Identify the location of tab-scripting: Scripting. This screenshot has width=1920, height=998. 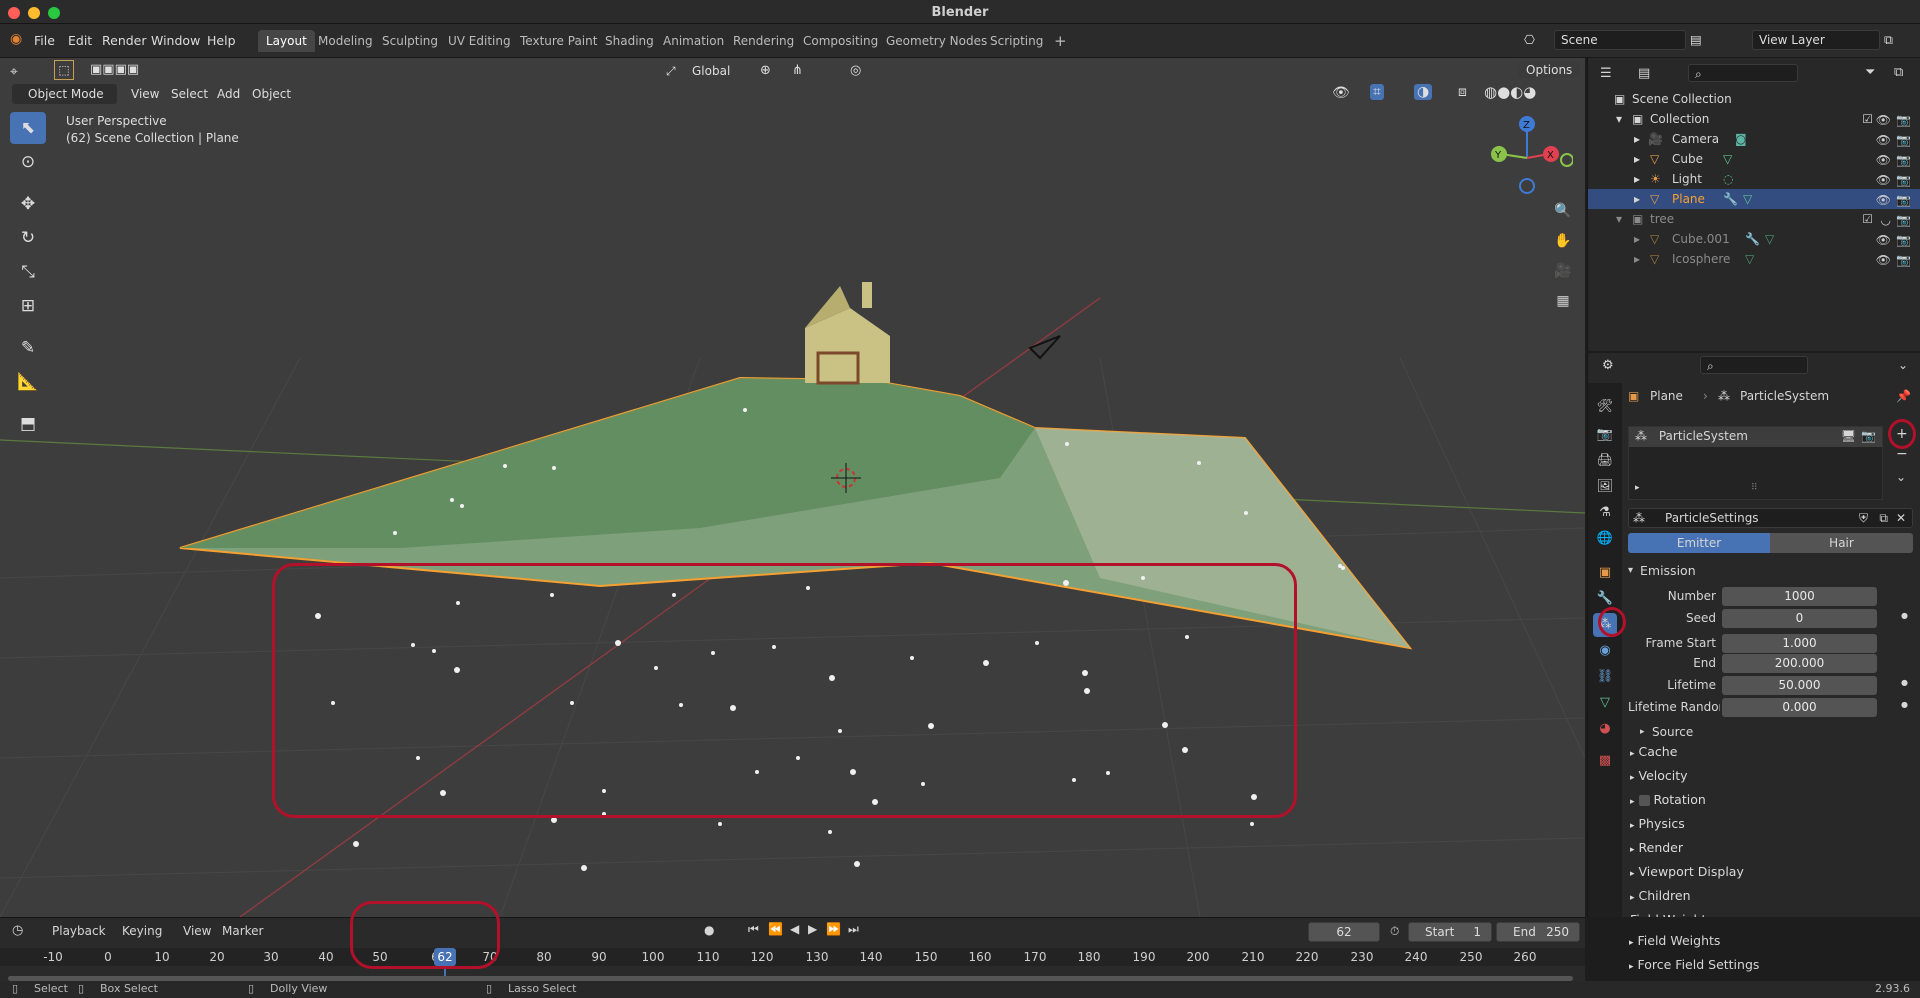
(1016, 41).